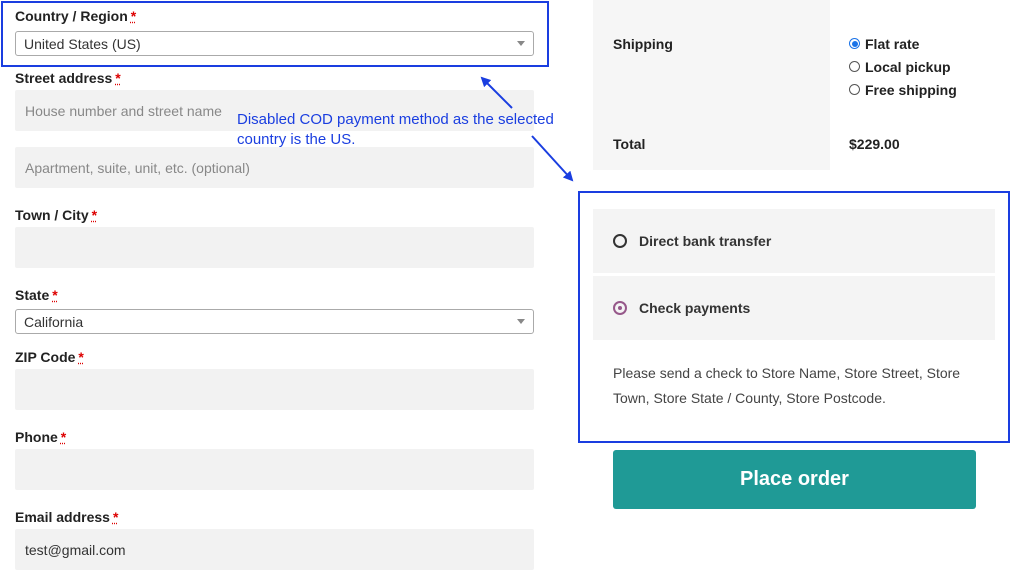  I want to click on arrow-to-country, so click(496, 92).